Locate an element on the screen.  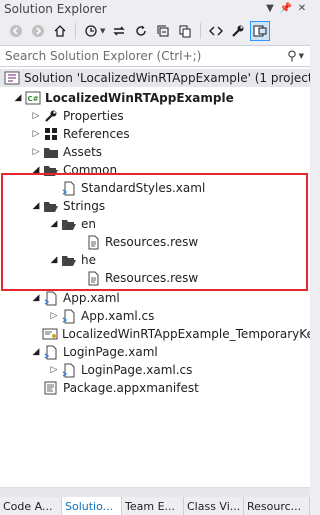
tree-item-common: ◢ Common is located at coordinates (155, 170).